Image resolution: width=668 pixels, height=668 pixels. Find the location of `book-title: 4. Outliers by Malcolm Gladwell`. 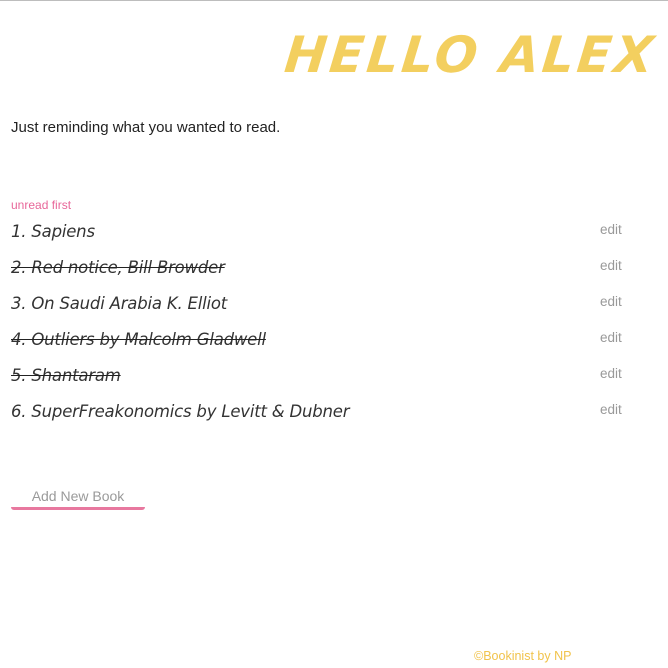

book-title: 4. Outliers by Malcolm Gladwell is located at coordinates (138, 339).